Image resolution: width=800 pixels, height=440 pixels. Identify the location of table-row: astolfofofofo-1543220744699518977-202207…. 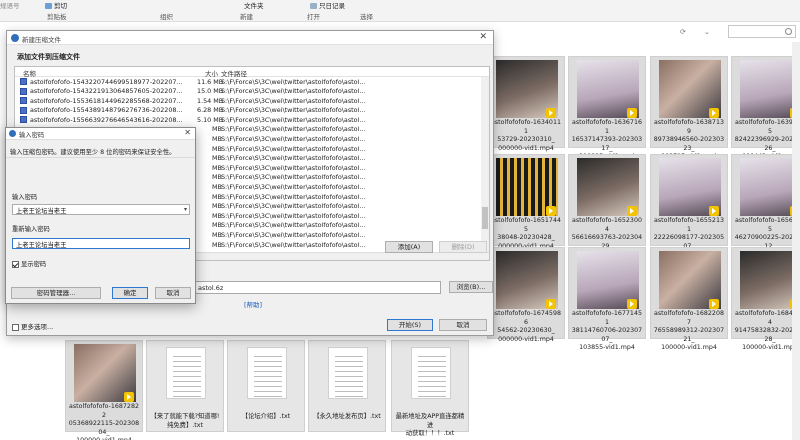
(252, 82).